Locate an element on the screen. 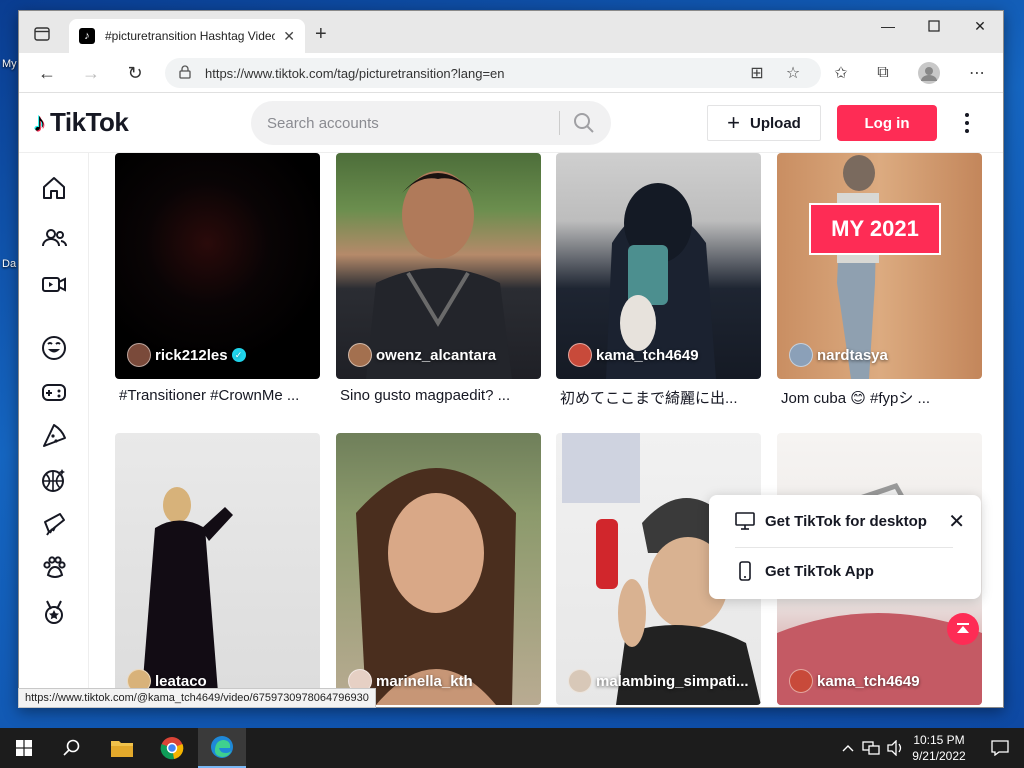 This screenshot has width=1024, height=768. maximize-icon is located at coordinates (934, 26).